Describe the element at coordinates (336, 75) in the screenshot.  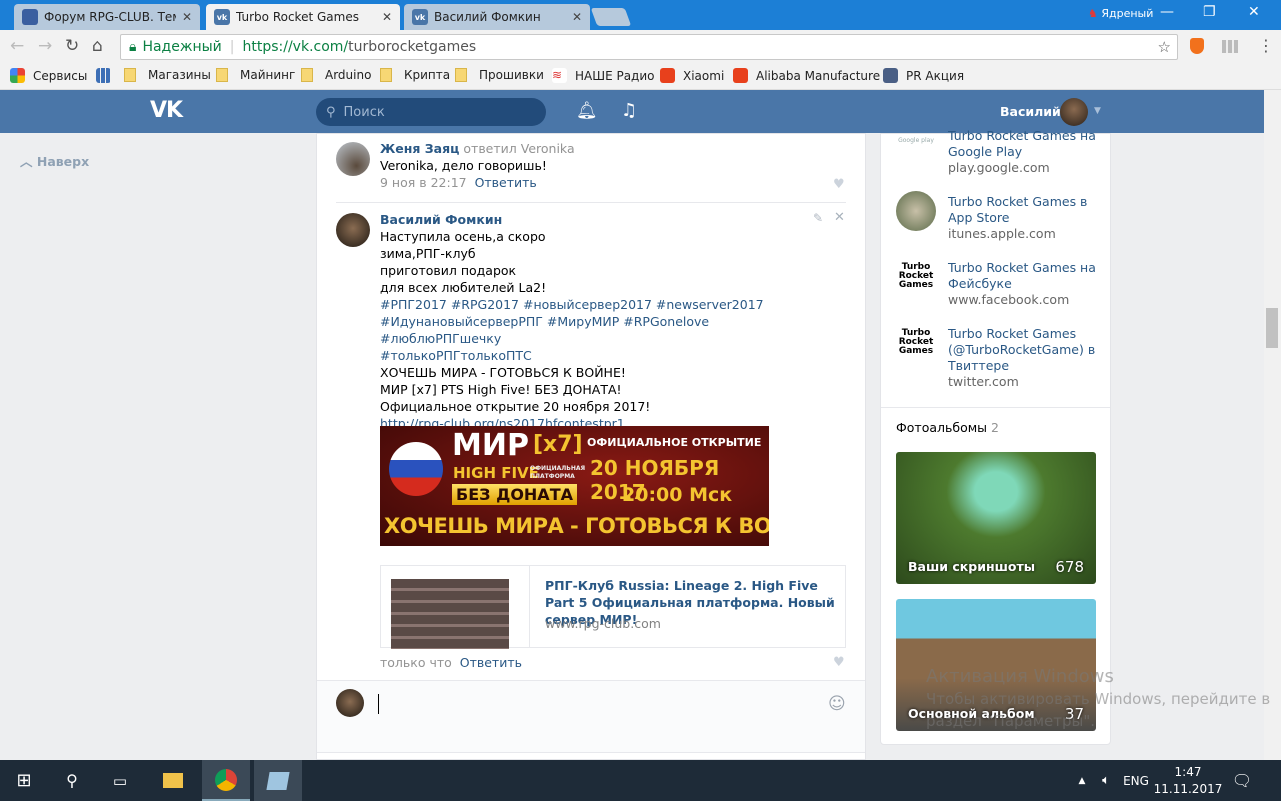
I see `bookmark-folder: Arduino` at that location.